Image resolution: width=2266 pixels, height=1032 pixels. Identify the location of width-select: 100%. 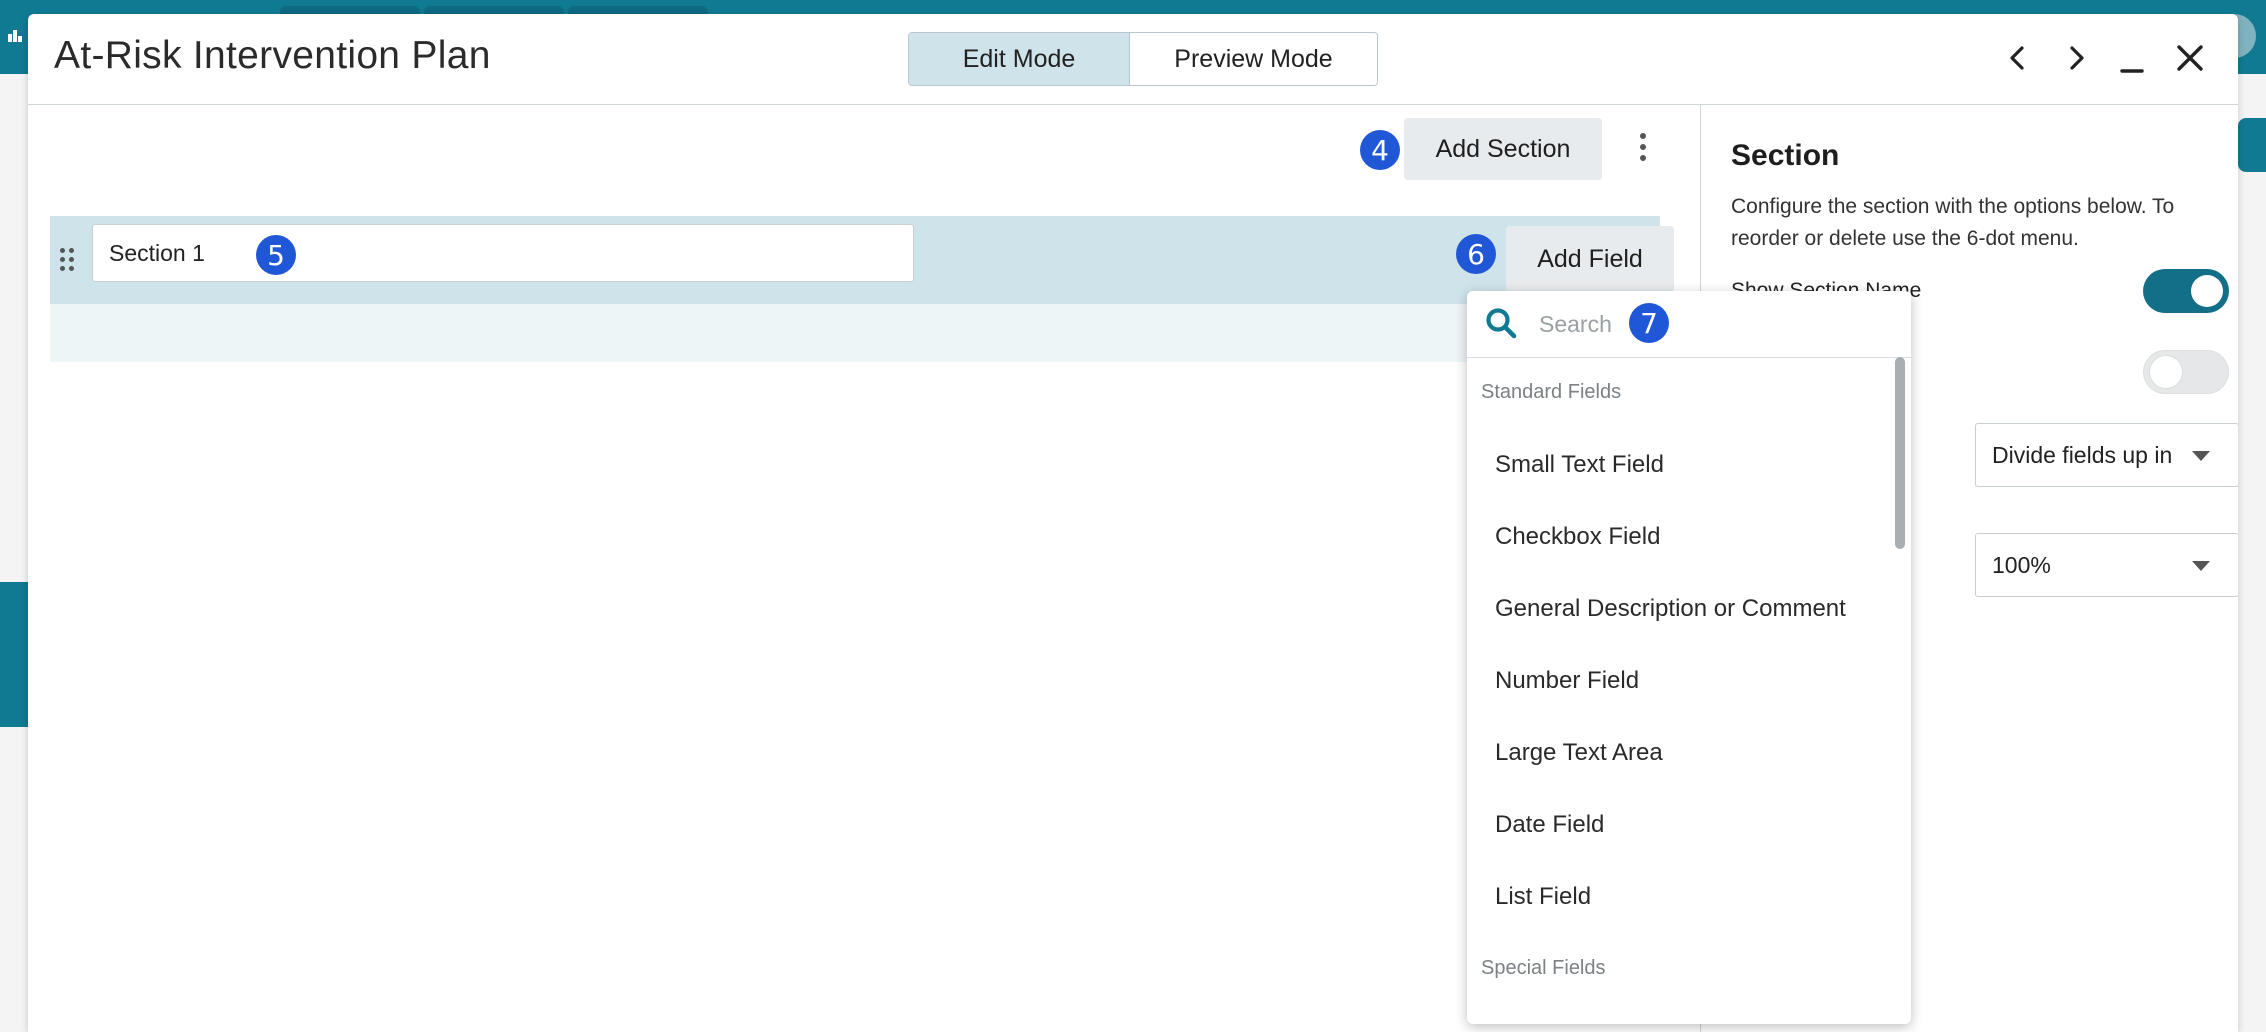
(2106, 565).